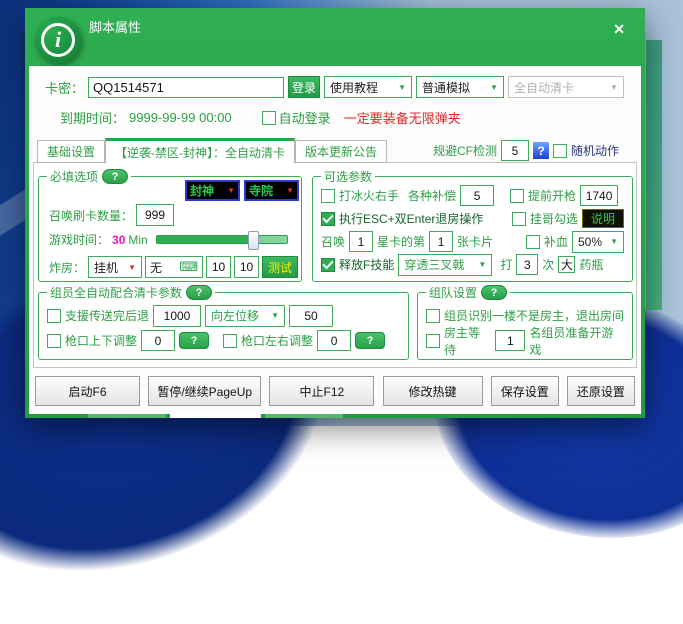  Describe the element at coordinates (280, 267) in the screenshot. I see `test-button: 测试` at that location.